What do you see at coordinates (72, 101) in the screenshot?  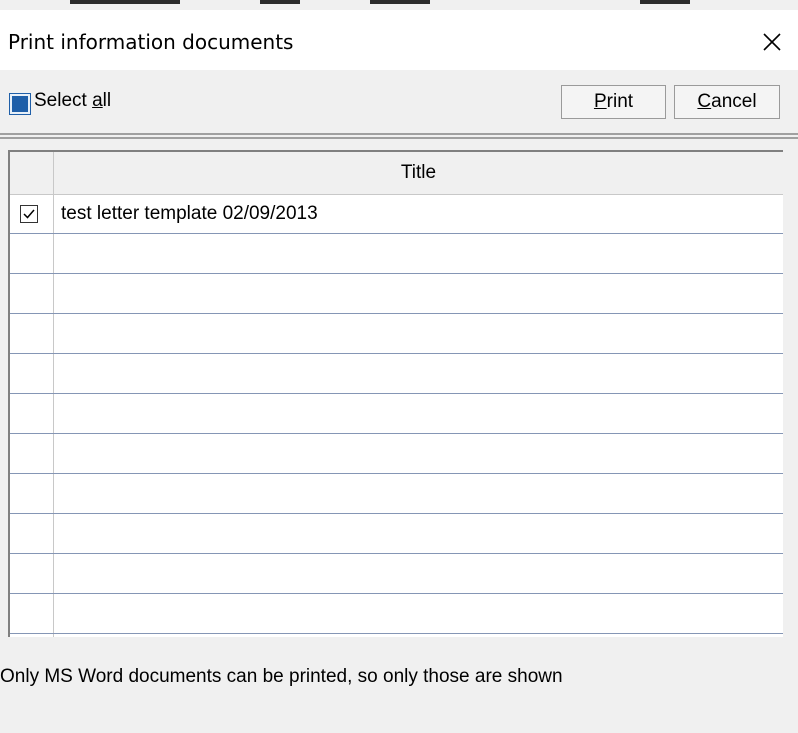 I see `select-all-label: Select all` at bounding box center [72, 101].